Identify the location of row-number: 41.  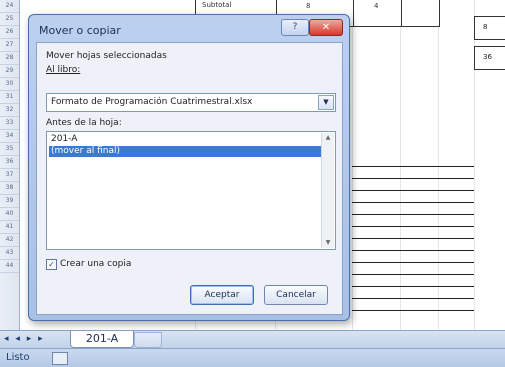
(9, 227).